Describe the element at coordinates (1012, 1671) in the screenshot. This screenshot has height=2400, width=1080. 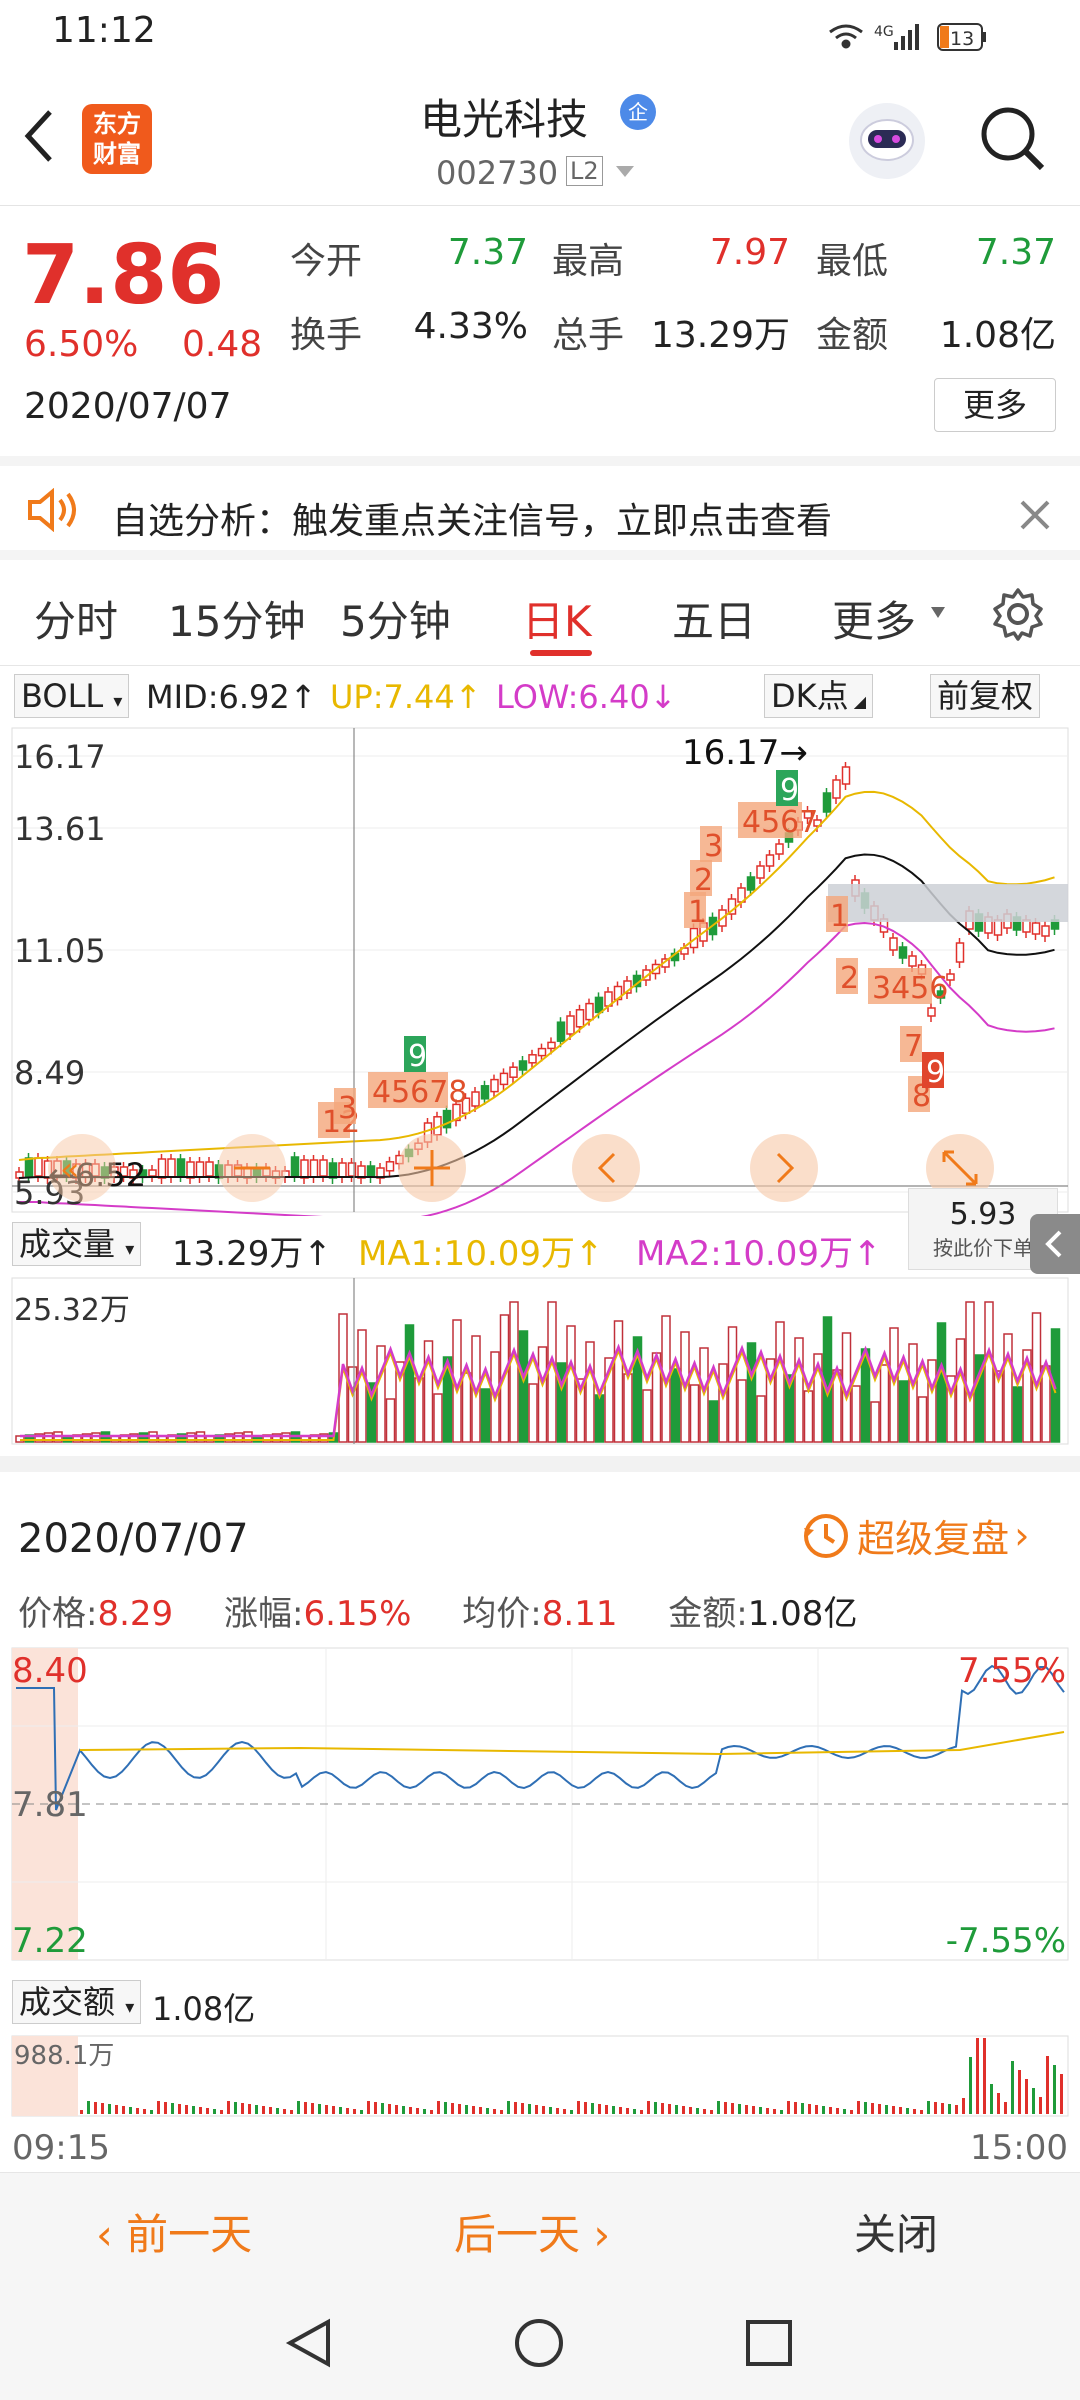
I see `pct-top-label: 7.55%` at that location.